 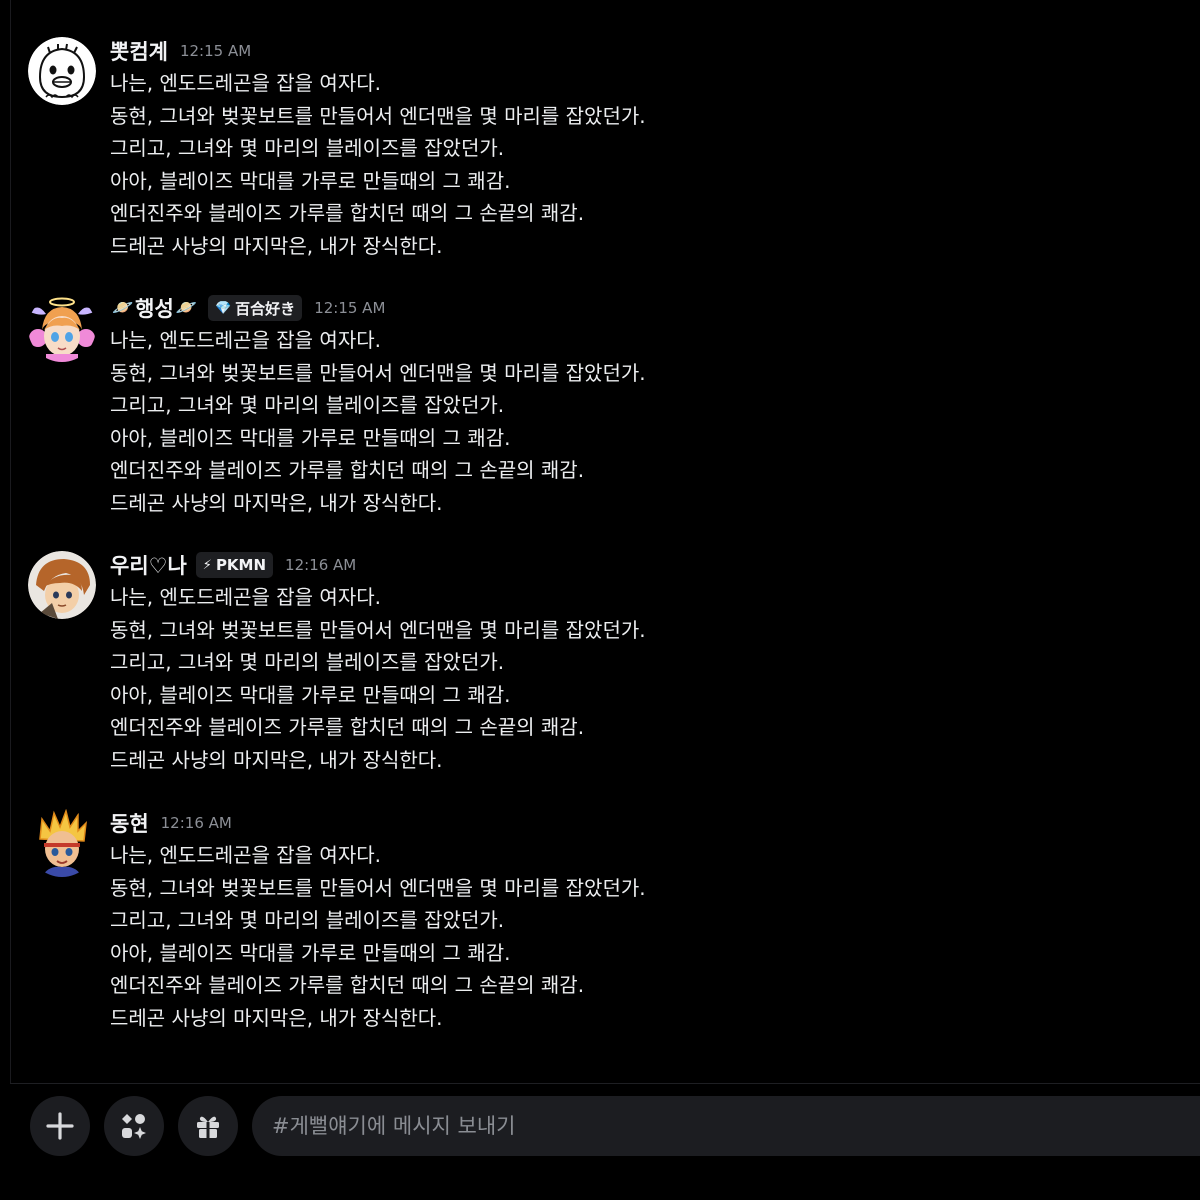 I want to click on apps-button, so click(x=134, y=1126).